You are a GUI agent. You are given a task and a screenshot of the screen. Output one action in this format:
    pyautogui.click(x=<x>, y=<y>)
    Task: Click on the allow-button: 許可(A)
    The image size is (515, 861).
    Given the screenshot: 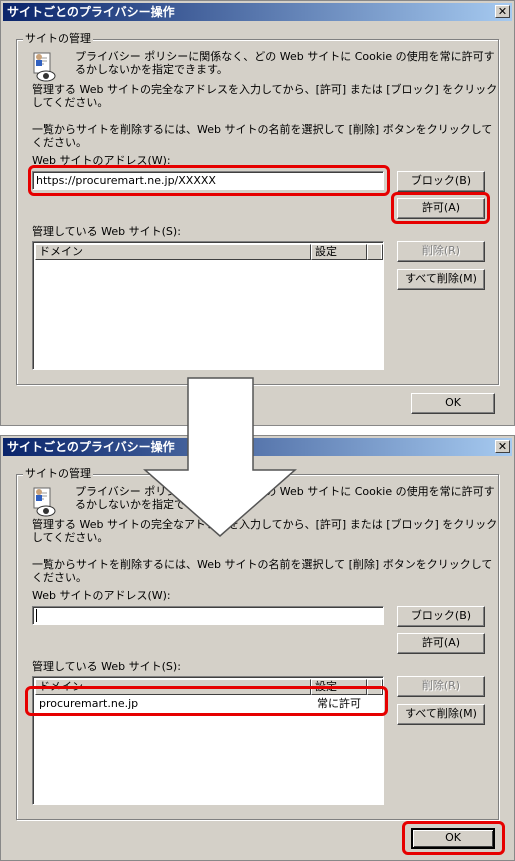 What is the action you would take?
    pyautogui.click(x=441, y=643)
    